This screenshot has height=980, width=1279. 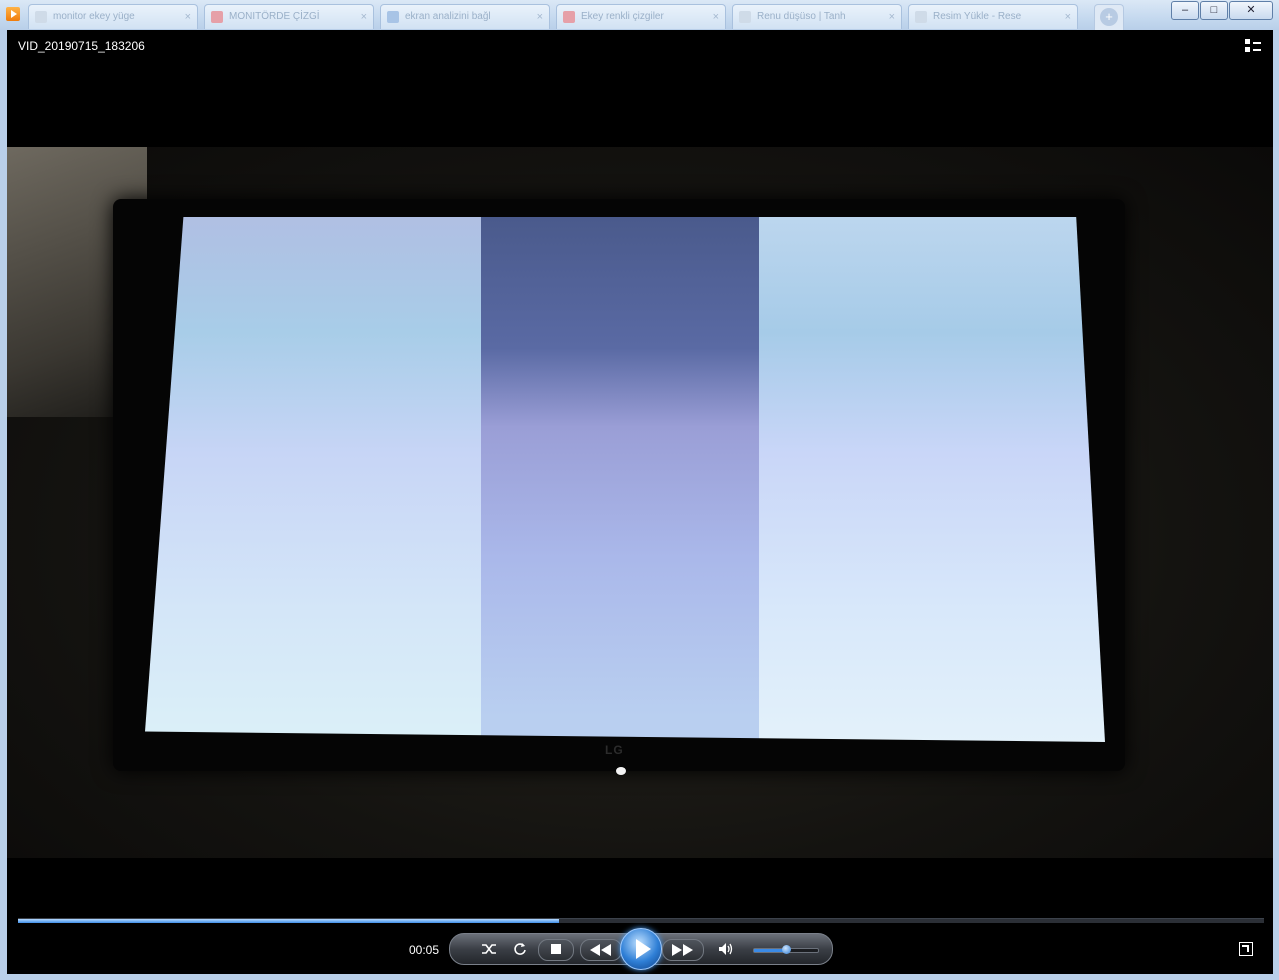 I want to click on rewind-icon, so click(x=600, y=950).